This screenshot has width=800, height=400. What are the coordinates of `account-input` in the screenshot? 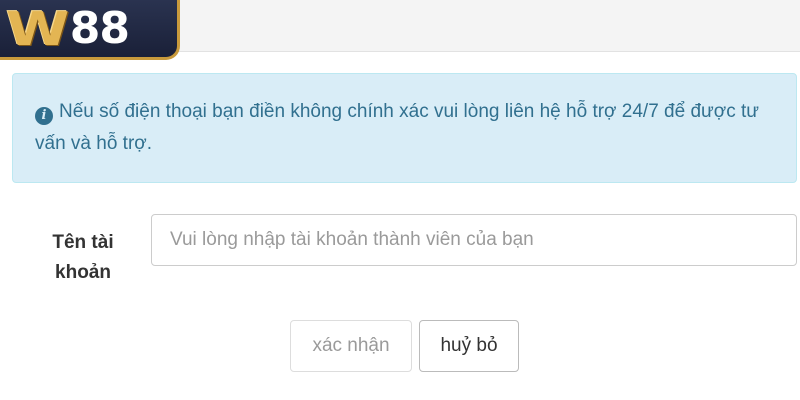 It's located at (474, 240).